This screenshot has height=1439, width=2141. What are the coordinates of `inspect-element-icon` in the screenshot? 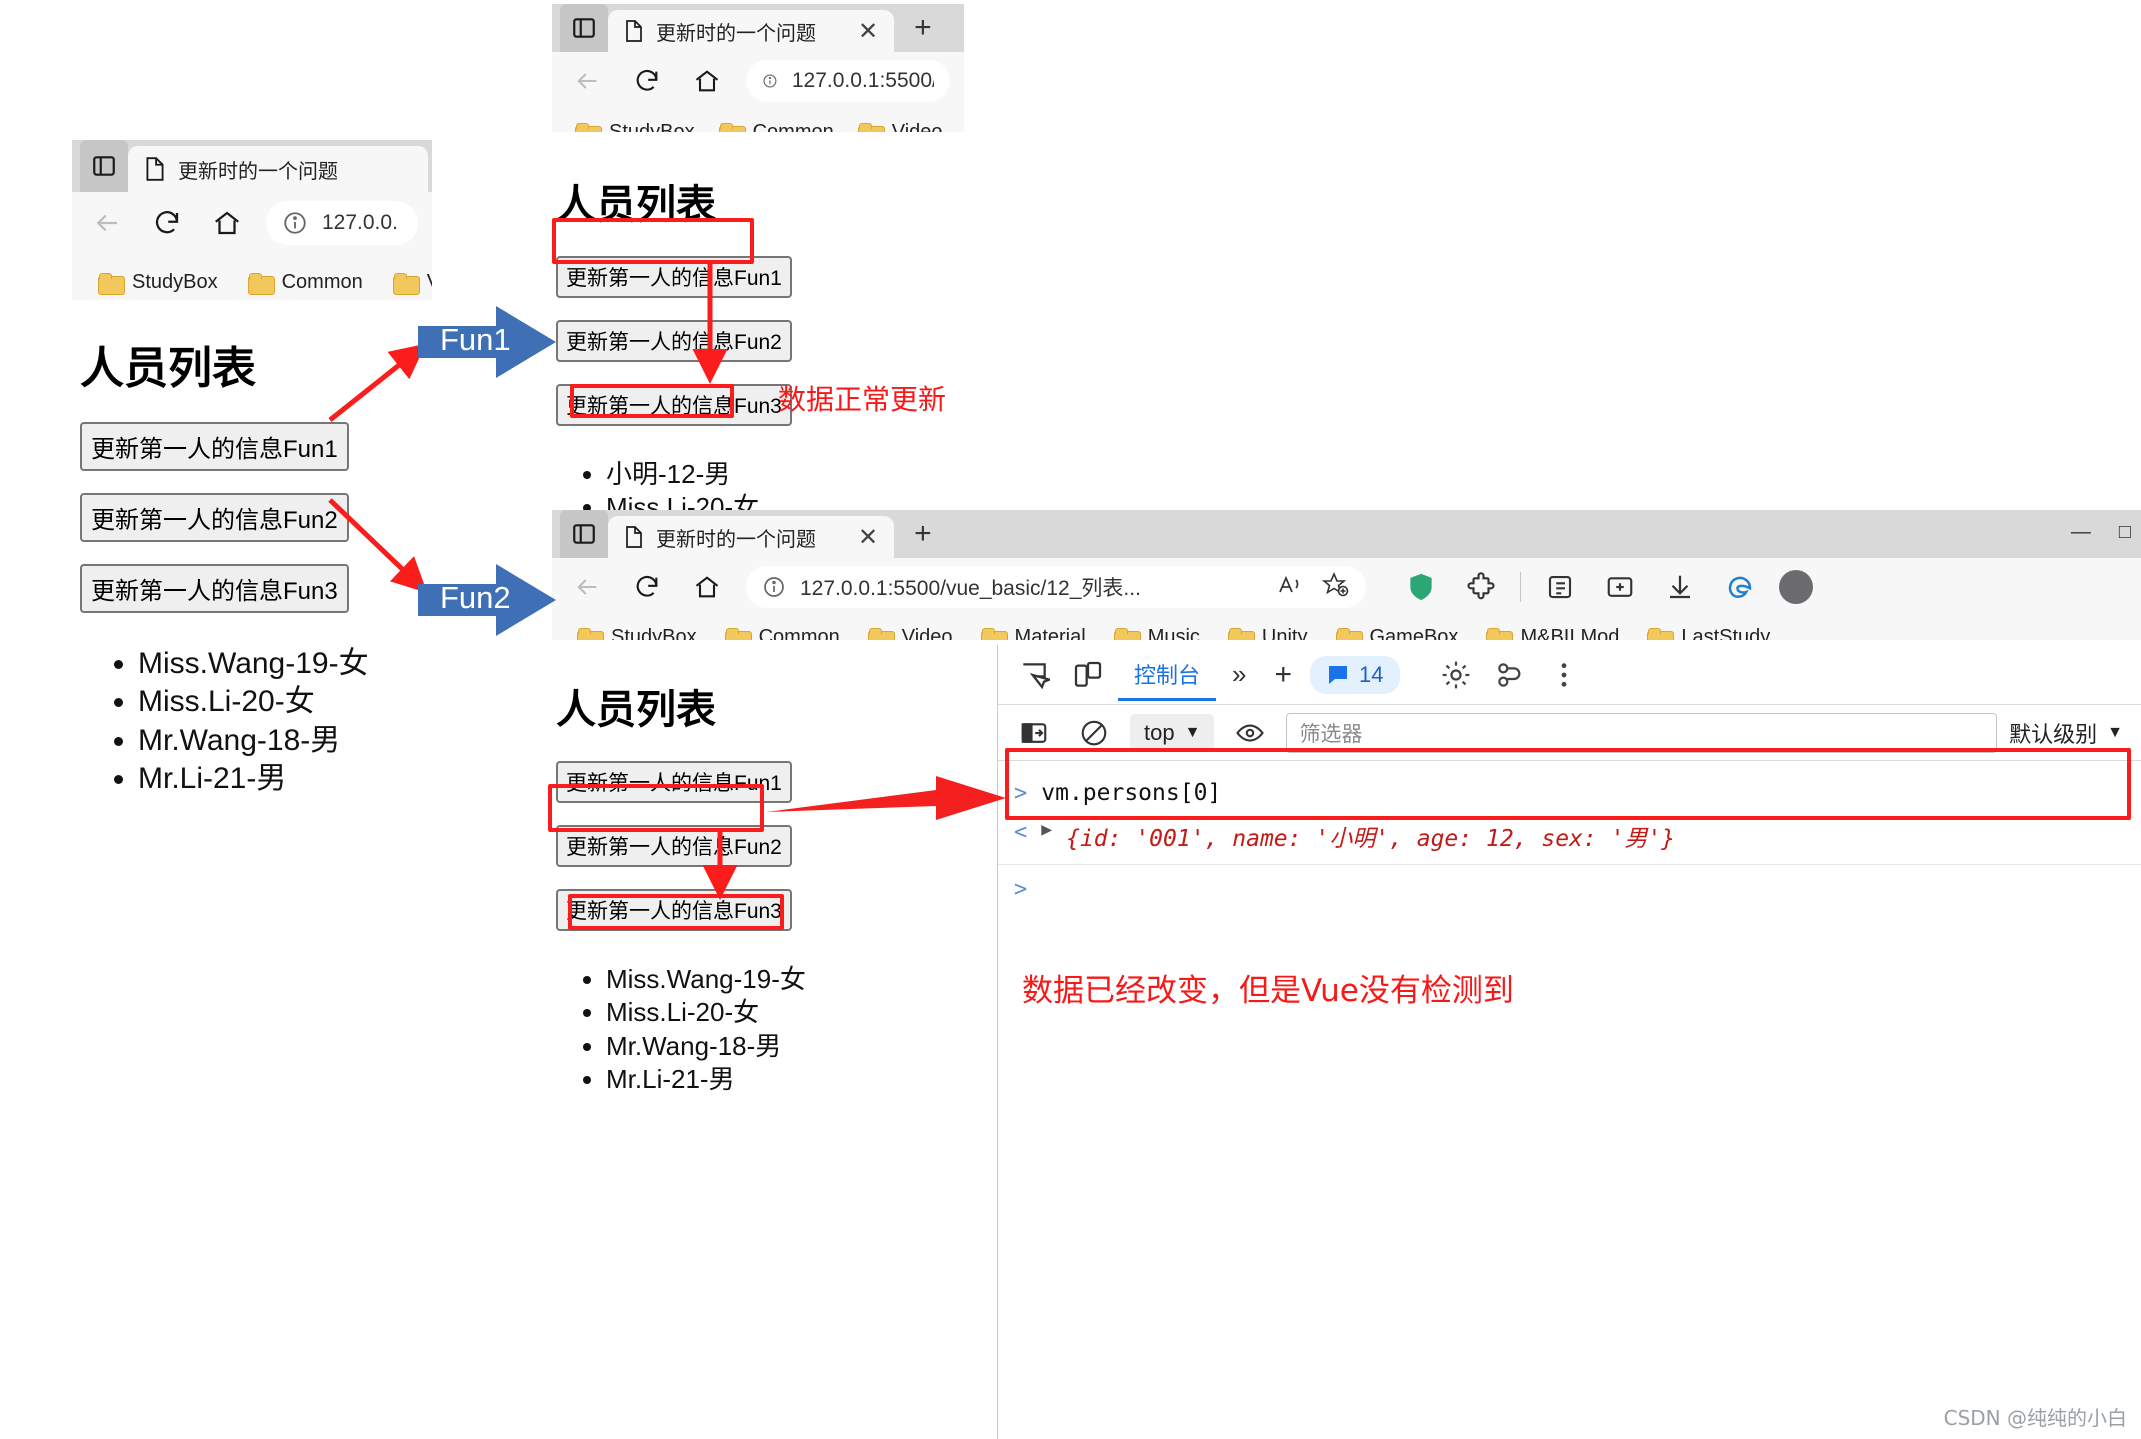 It's located at (1034, 675).